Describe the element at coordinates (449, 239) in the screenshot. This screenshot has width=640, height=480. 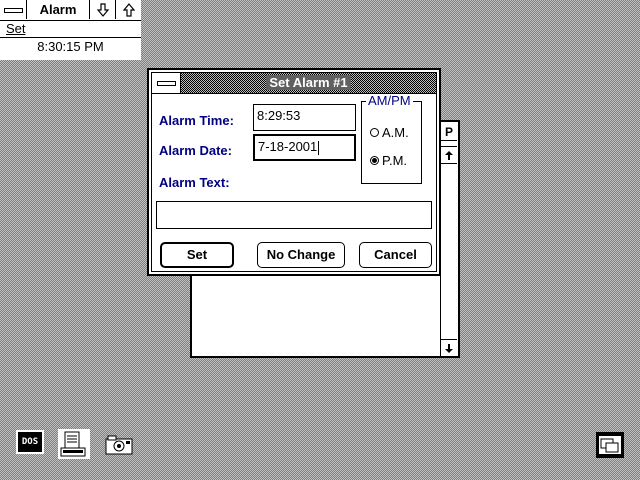
I see `background-window-scrollbar: P` at that location.